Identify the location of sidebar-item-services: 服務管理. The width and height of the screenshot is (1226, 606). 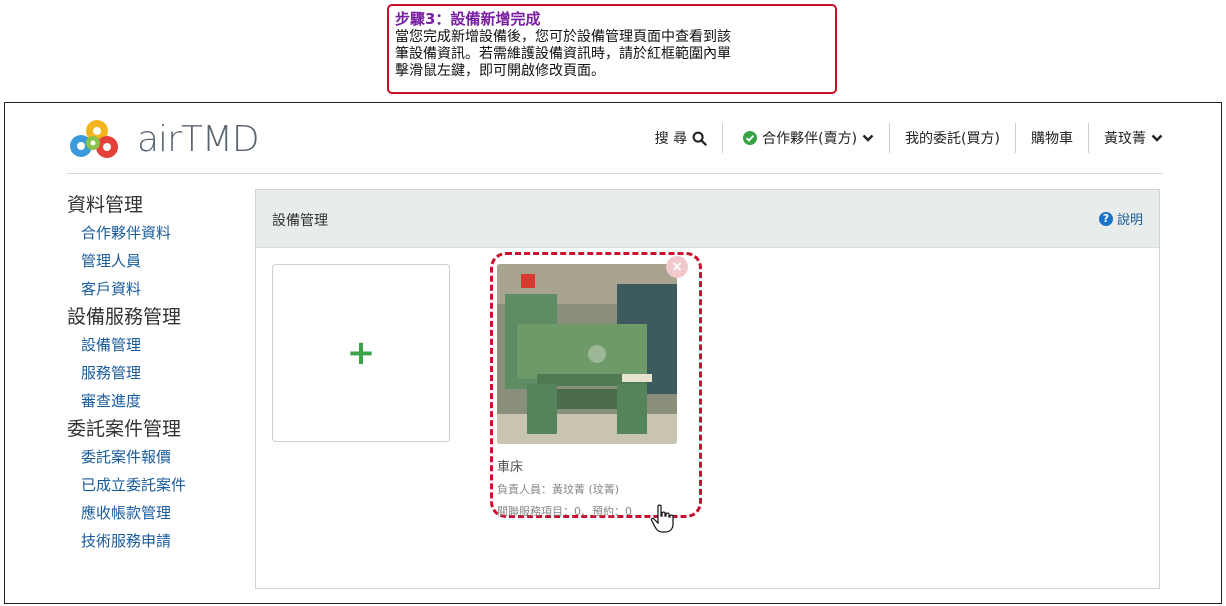
(157, 373).